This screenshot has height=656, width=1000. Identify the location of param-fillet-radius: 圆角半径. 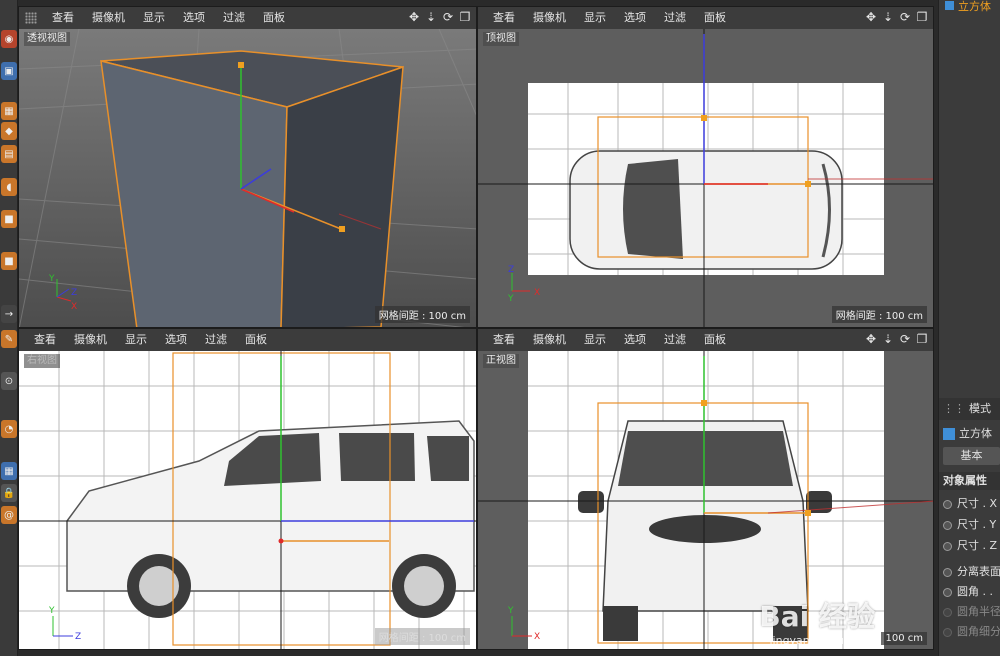
(969, 612).